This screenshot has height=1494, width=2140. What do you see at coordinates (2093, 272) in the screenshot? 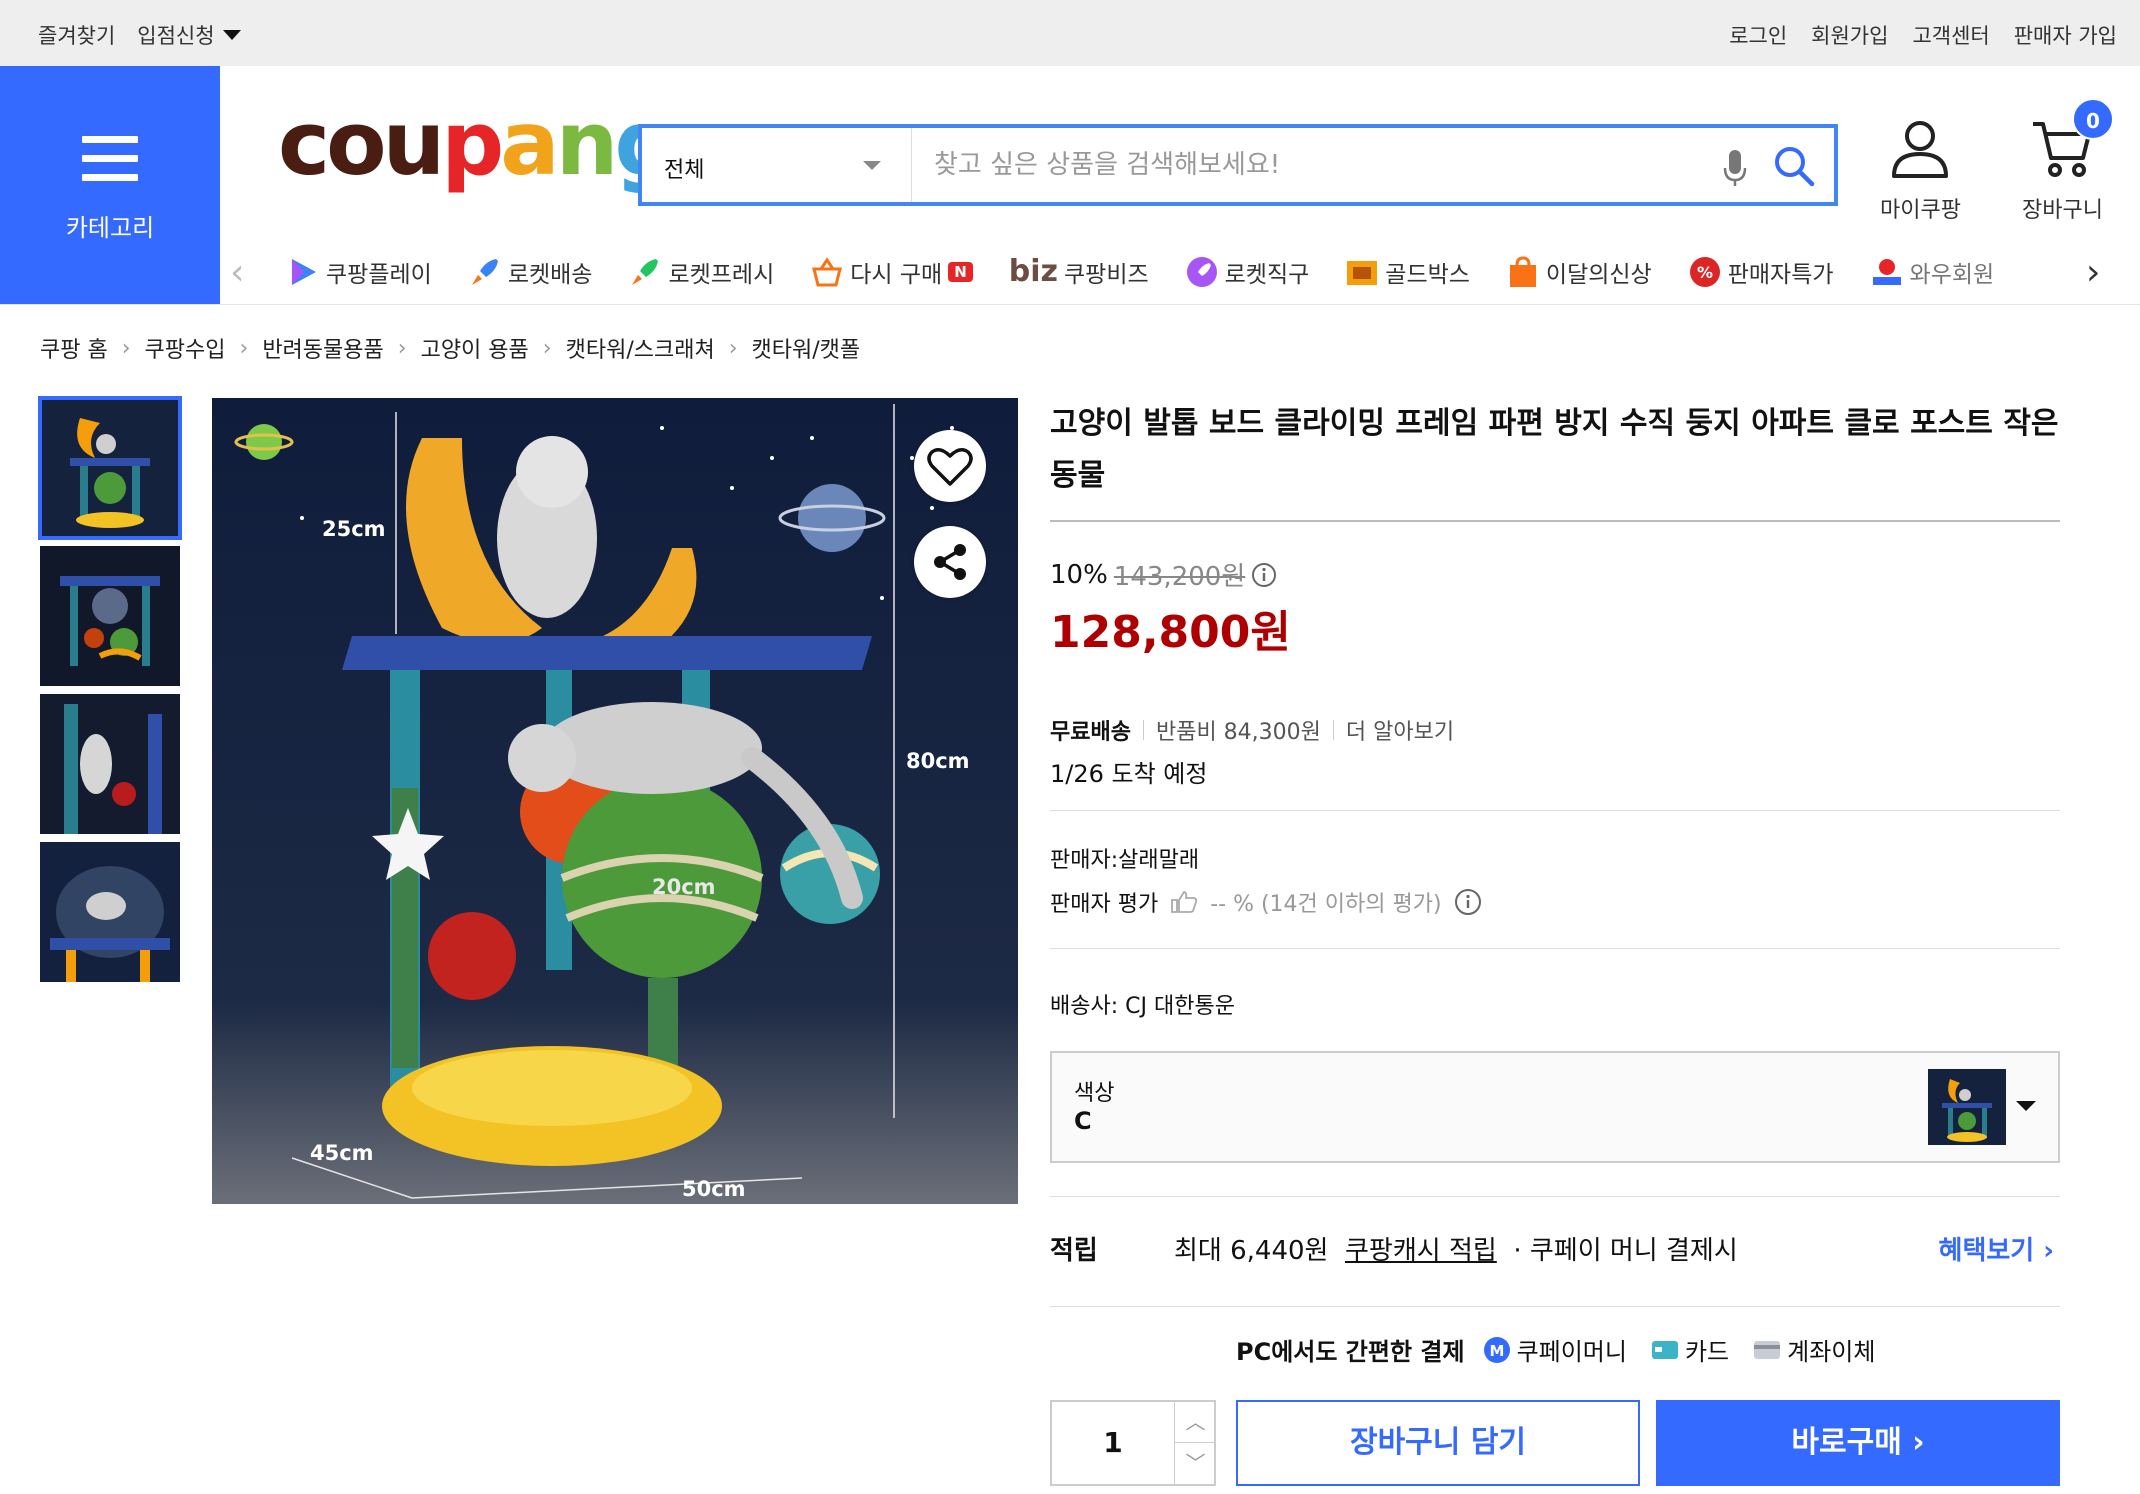
I see `nav-next-arrow-icon: ›` at bounding box center [2093, 272].